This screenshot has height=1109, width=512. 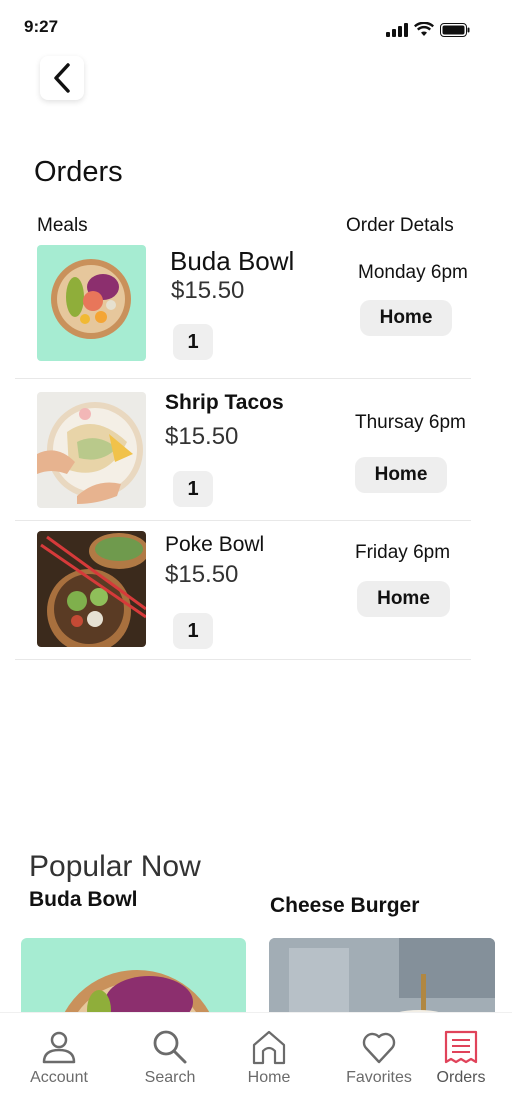 I want to click on tab-label: Home, so click(x=269, y=1077).